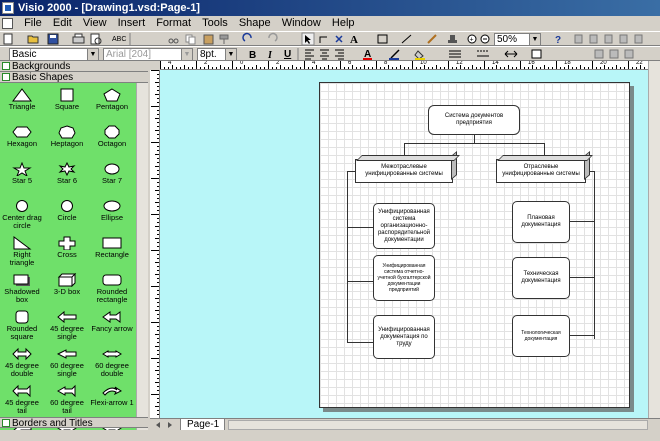 The width and height of the screenshot is (660, 441). What do you see at coordinates (119, 39) in the screenshot?
I see `spelling-icon: ABC` at bounding box center [119, 39].